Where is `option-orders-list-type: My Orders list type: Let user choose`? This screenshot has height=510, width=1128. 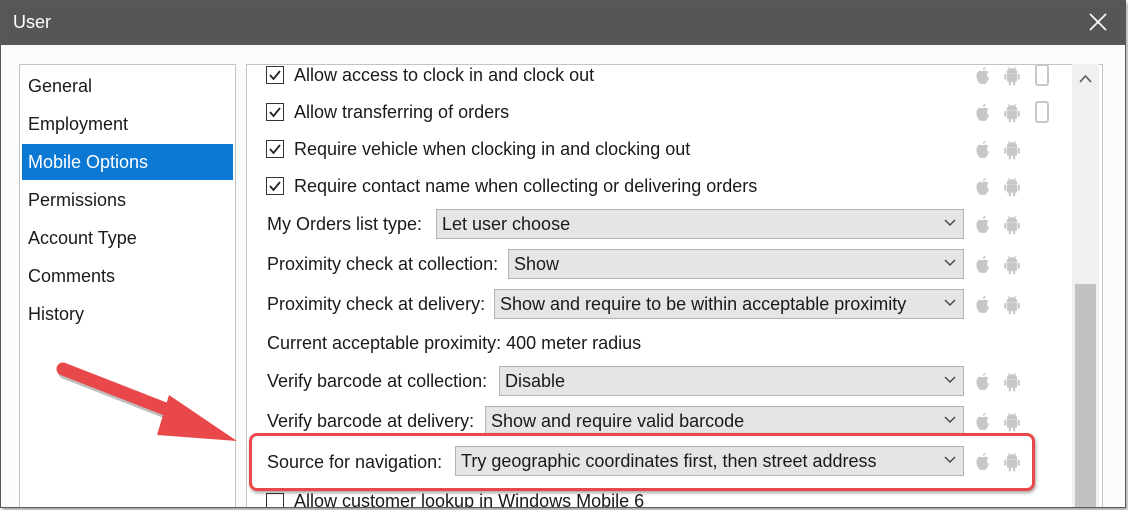
option-orders-list-type: My Orders list type: Let user choose is located at coordinates (674, 225).